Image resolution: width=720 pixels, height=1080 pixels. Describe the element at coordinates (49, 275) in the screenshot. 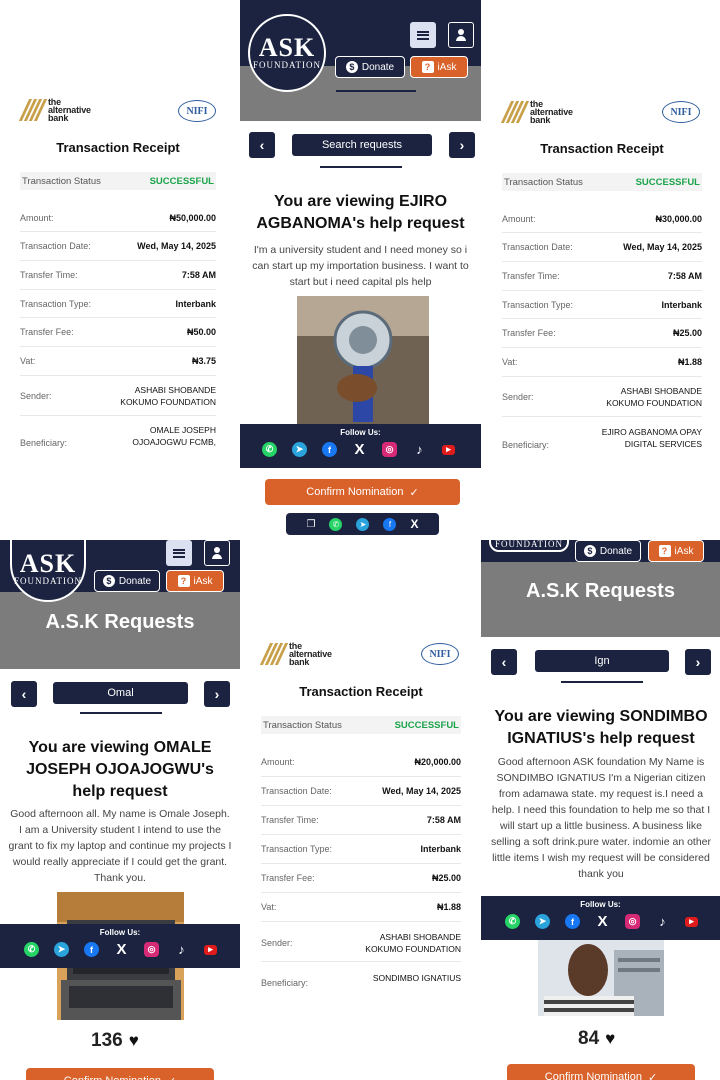

I see `time-label: Transfer Time:` at that location.